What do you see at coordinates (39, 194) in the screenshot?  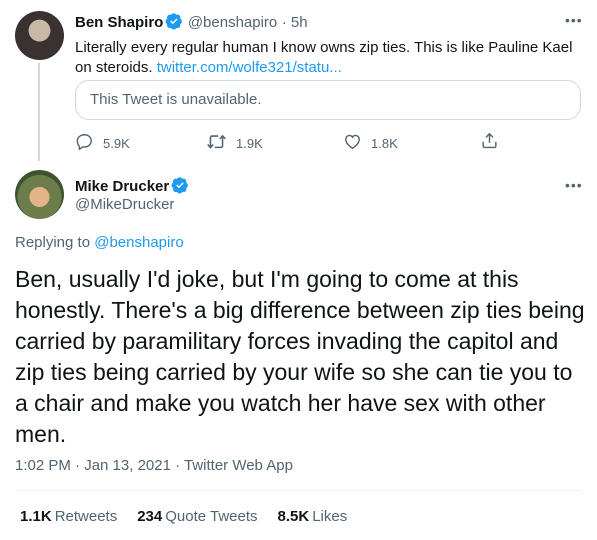 I see `avatar-mike-drucker` at bounding box center [39, 194].